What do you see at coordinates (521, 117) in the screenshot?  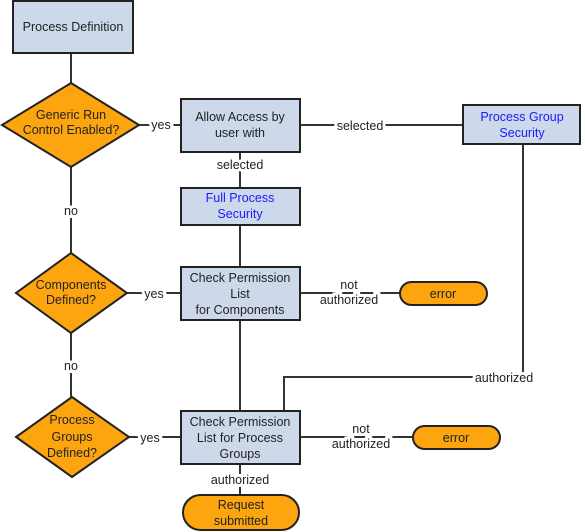 I see `process-group-security-link: Process Group` at bounding box center [521, 117].